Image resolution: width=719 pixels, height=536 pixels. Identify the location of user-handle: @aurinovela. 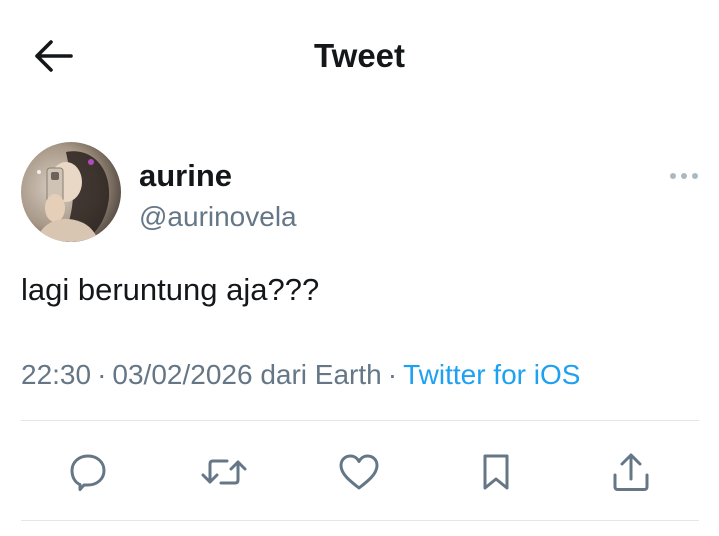
(218, 217).